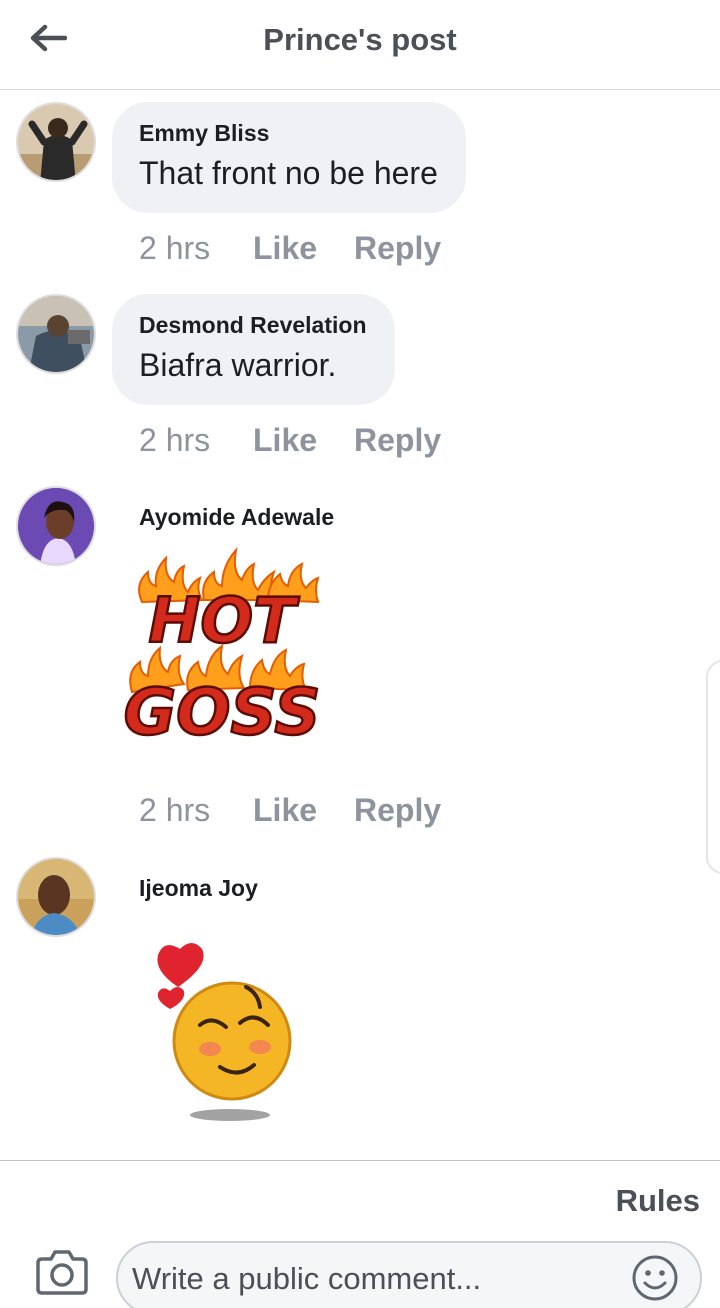  I want to click on comment-bubble: Desmond Revelation Biafra warrior., so click(253, 349).